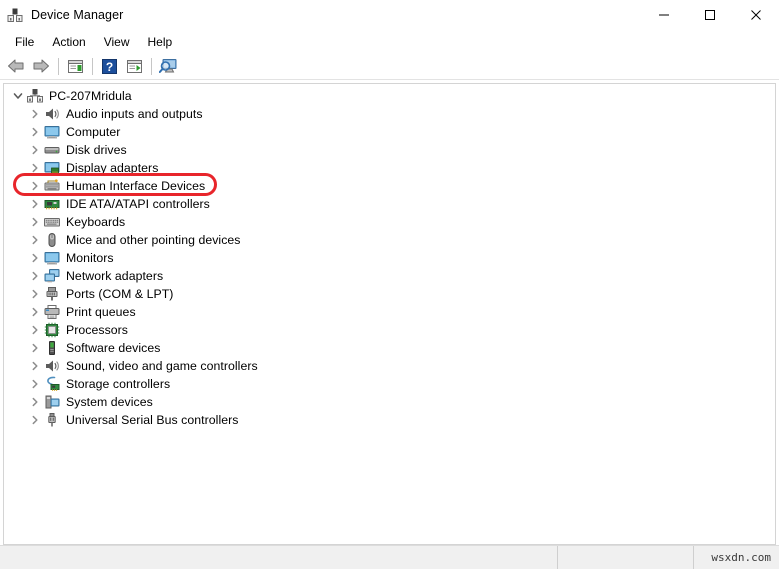  Describe the element at coordinates (389, 330) in the screenshot. I see `tree-row-processors: Processors` at that location.